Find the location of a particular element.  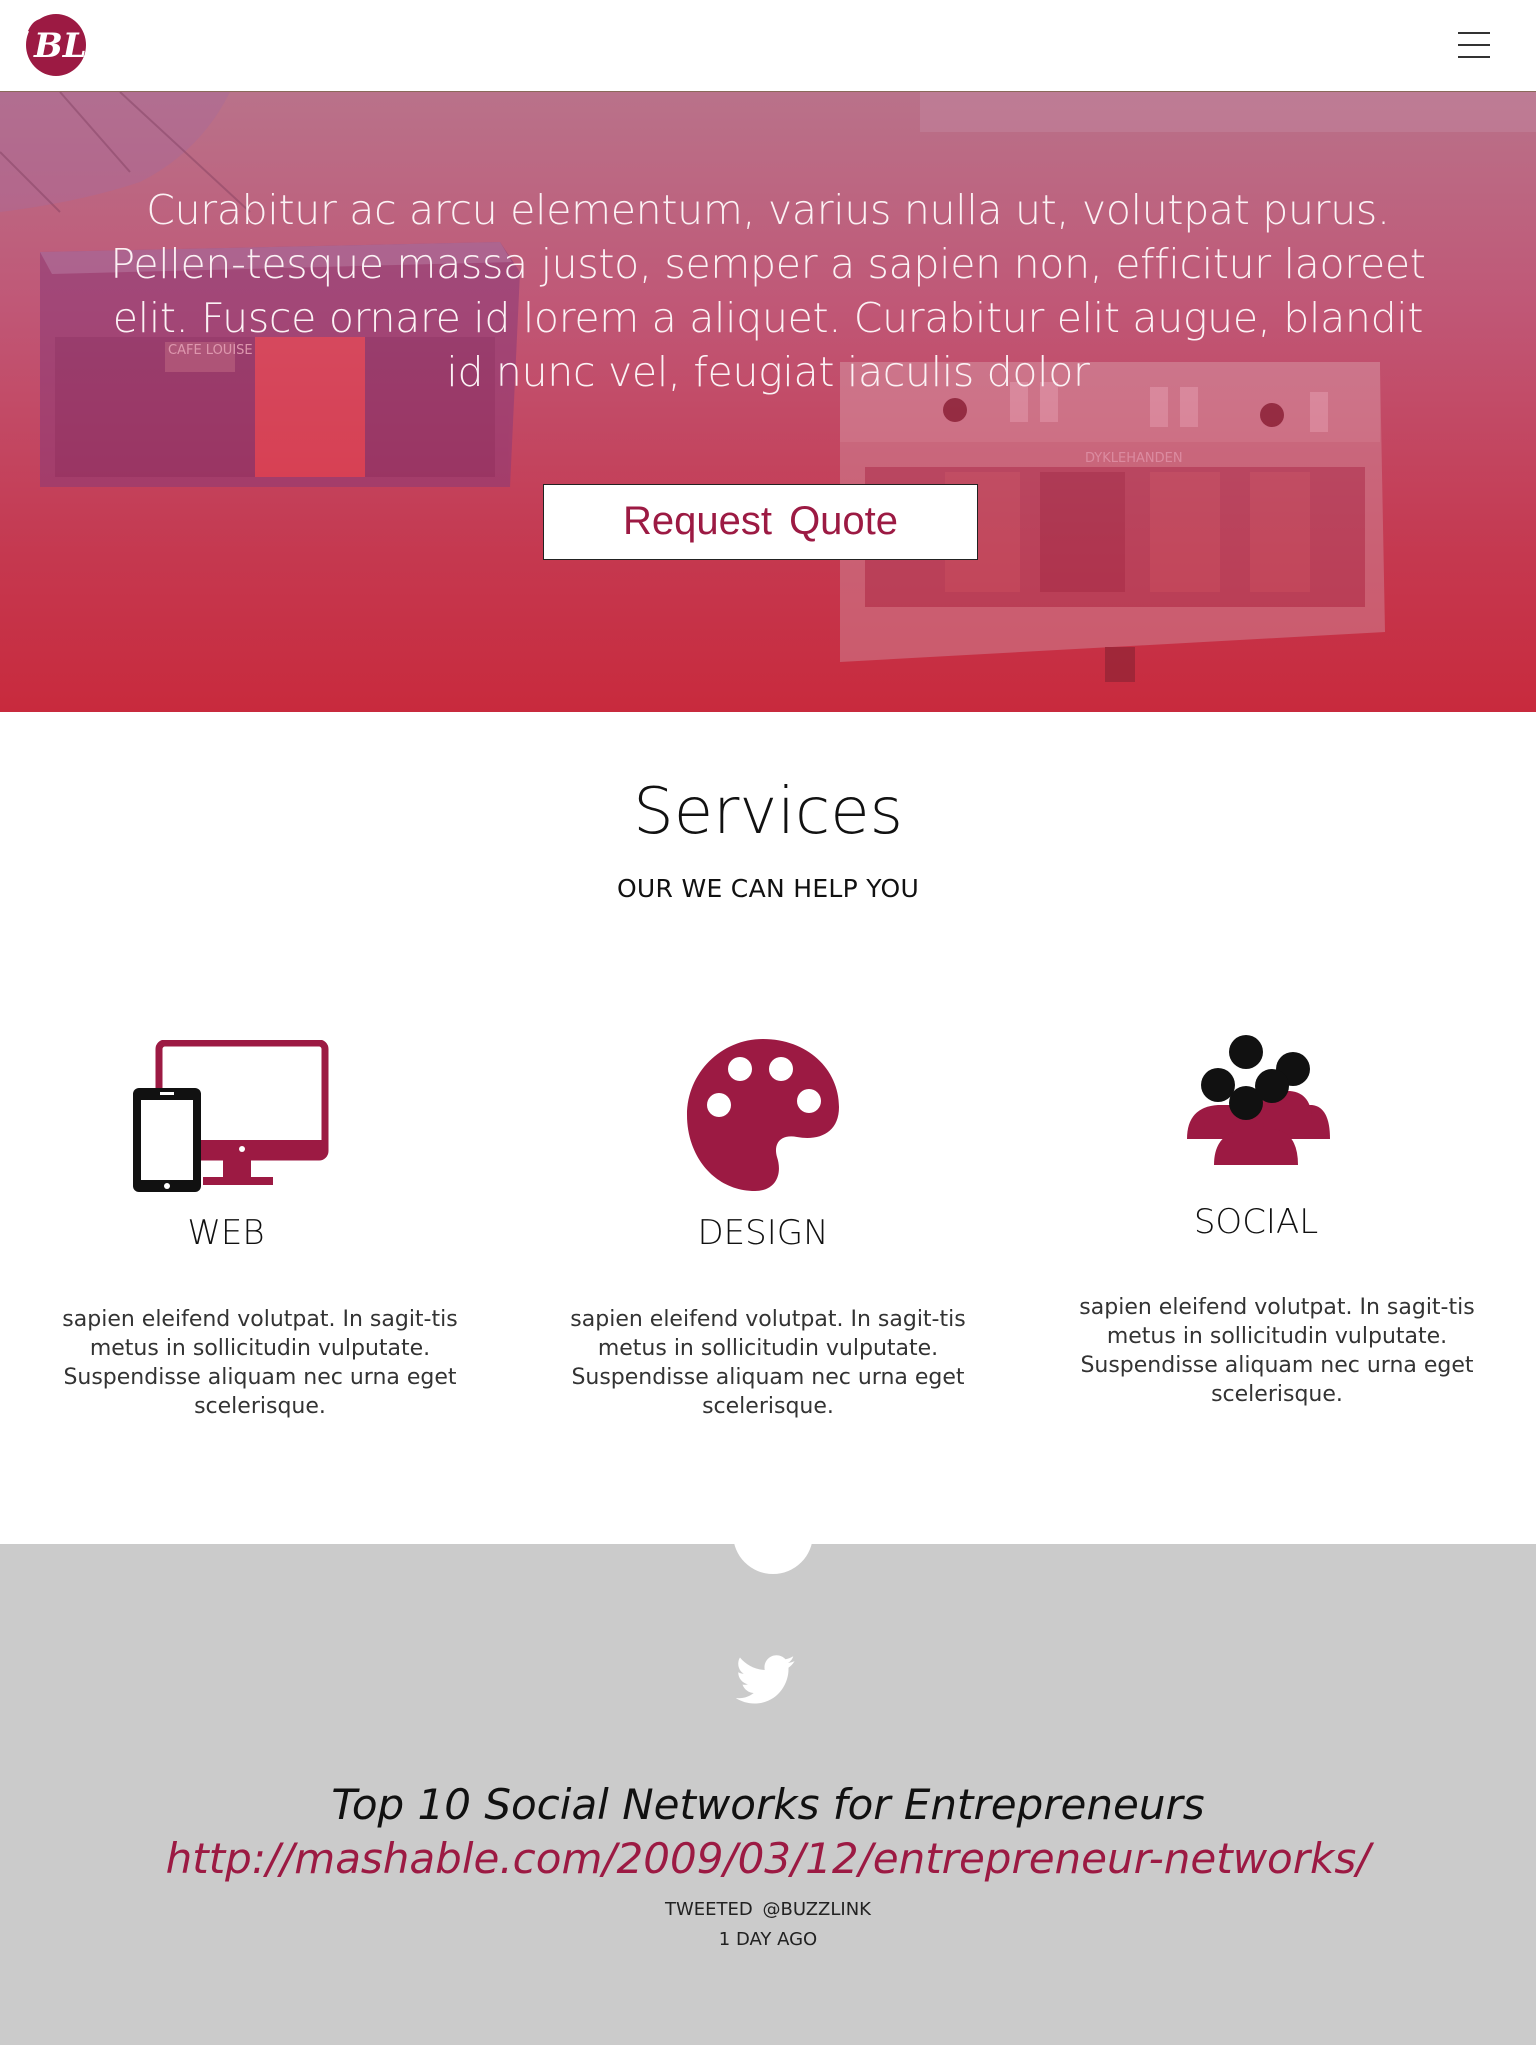

service-label-social: SOCIAL is located at coordinates (1256, 1222).